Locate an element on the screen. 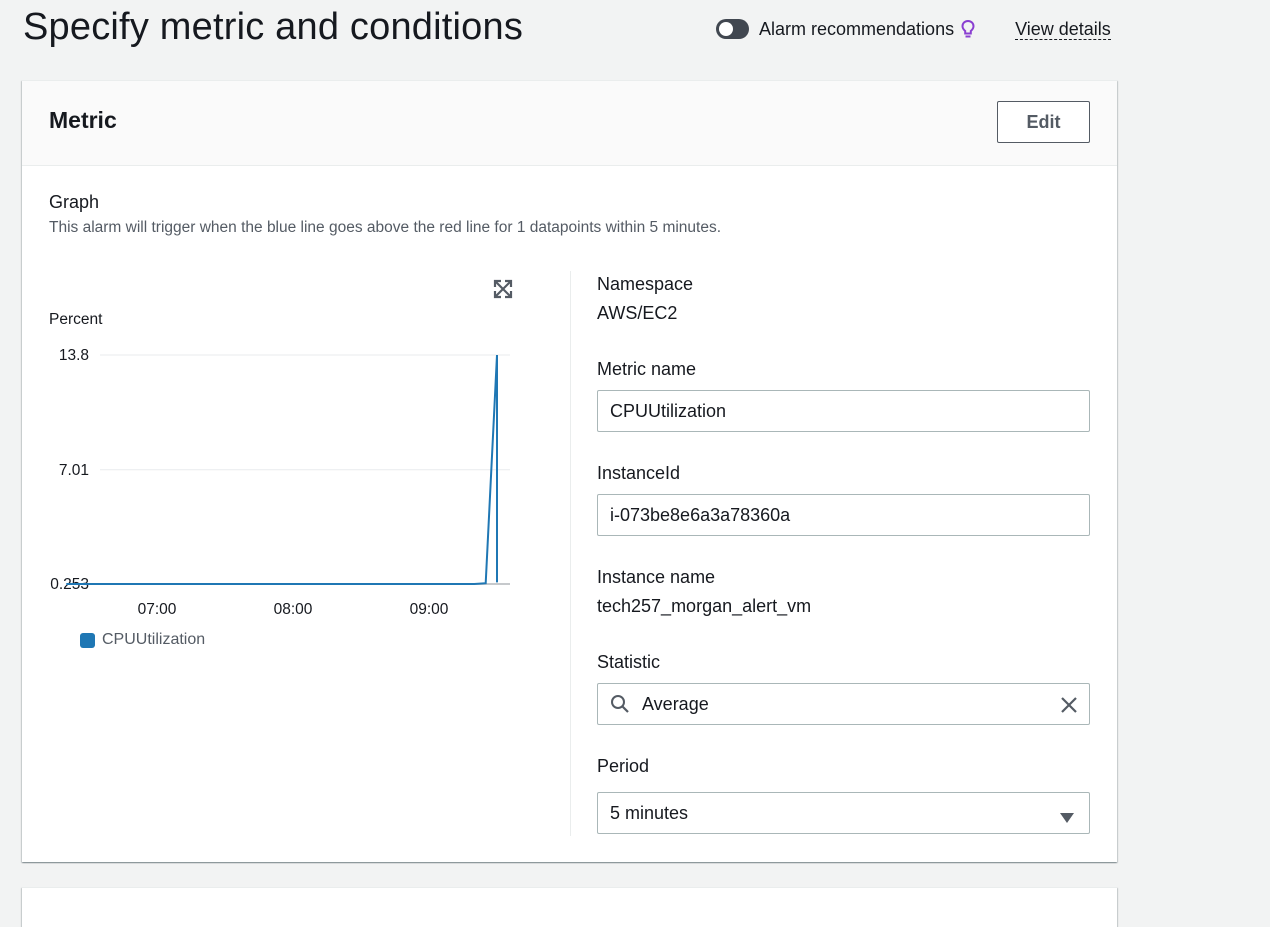 This screenshot has height=927, width=1270. legend-label: CPUUtilization is located at coordinates (154, 639).